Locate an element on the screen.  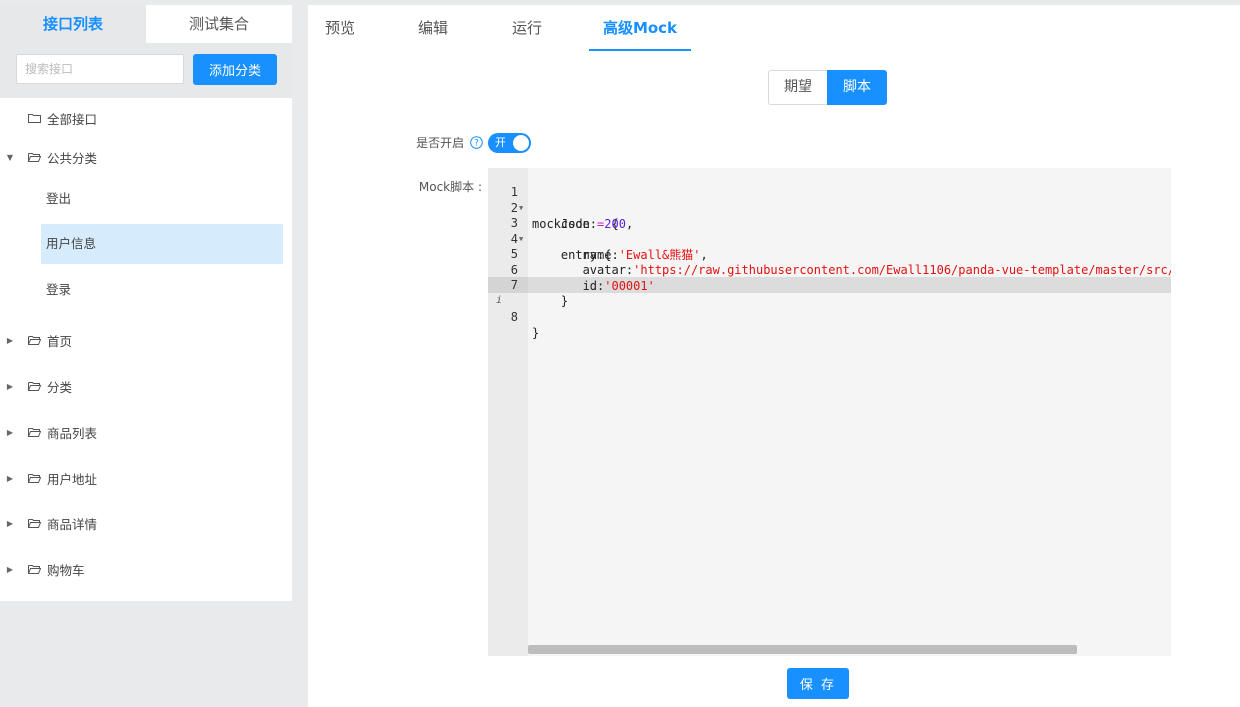
tree-item-user-address: ▶ 用户地址 is located at coordinates (48, 478).